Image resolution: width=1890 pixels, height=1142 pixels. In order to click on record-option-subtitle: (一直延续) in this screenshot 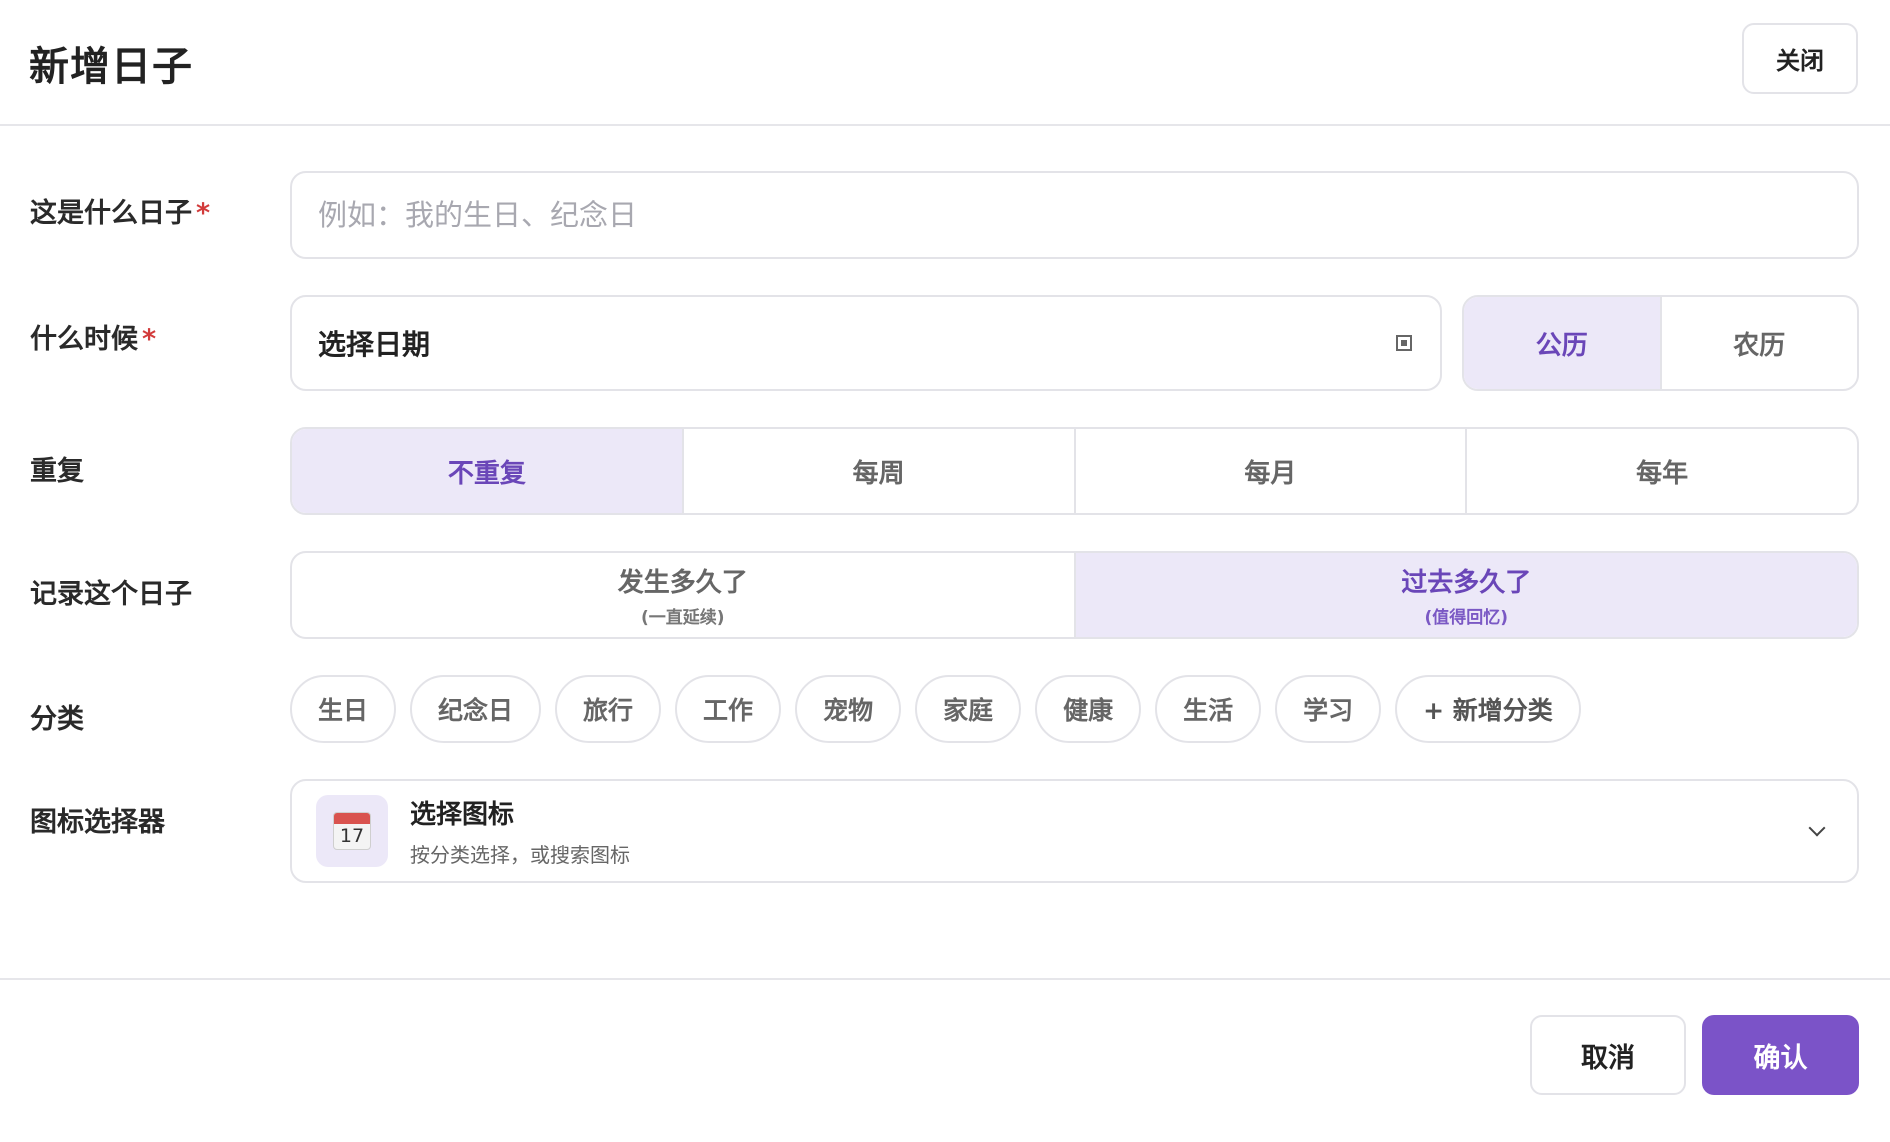, I will do `click(682, 618)`.